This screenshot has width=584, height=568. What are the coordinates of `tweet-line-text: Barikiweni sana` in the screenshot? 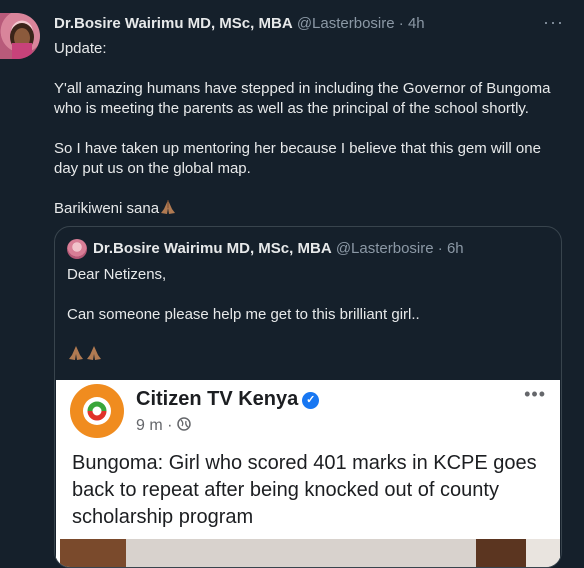 It's located at (107, 208).